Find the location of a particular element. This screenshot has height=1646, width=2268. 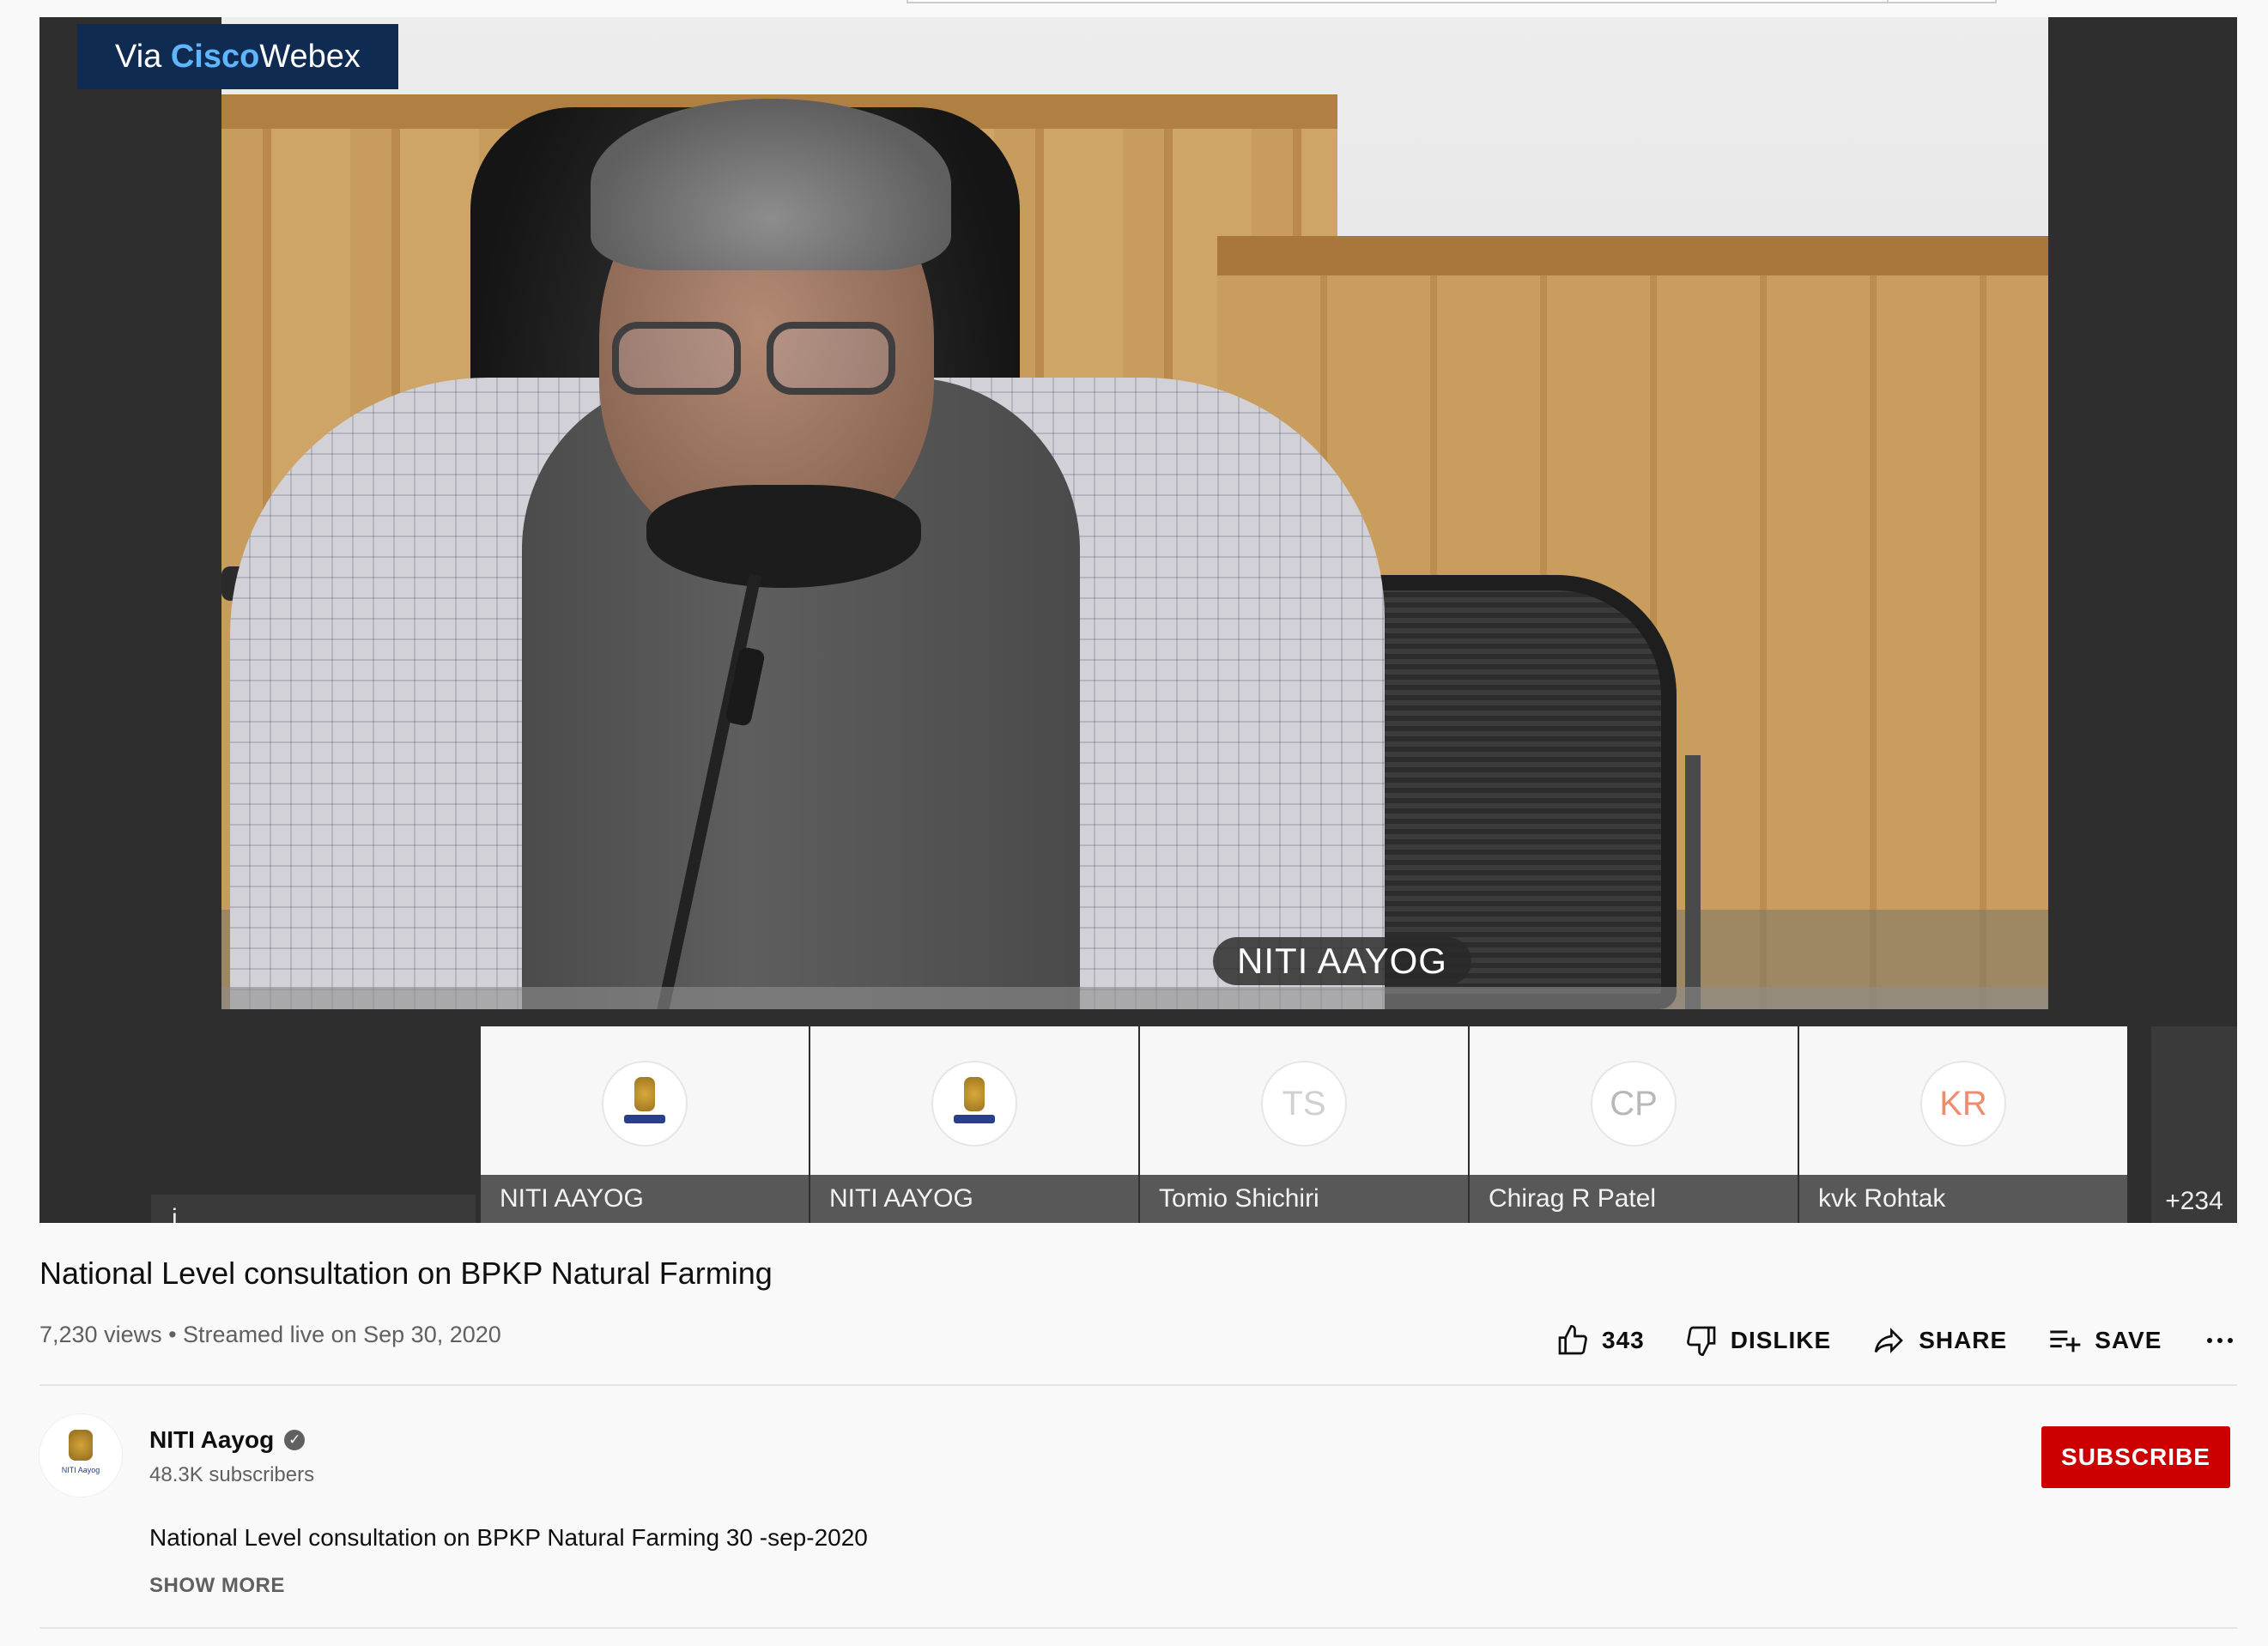

like-count: 343 is located at coordinates (1623, 1340).